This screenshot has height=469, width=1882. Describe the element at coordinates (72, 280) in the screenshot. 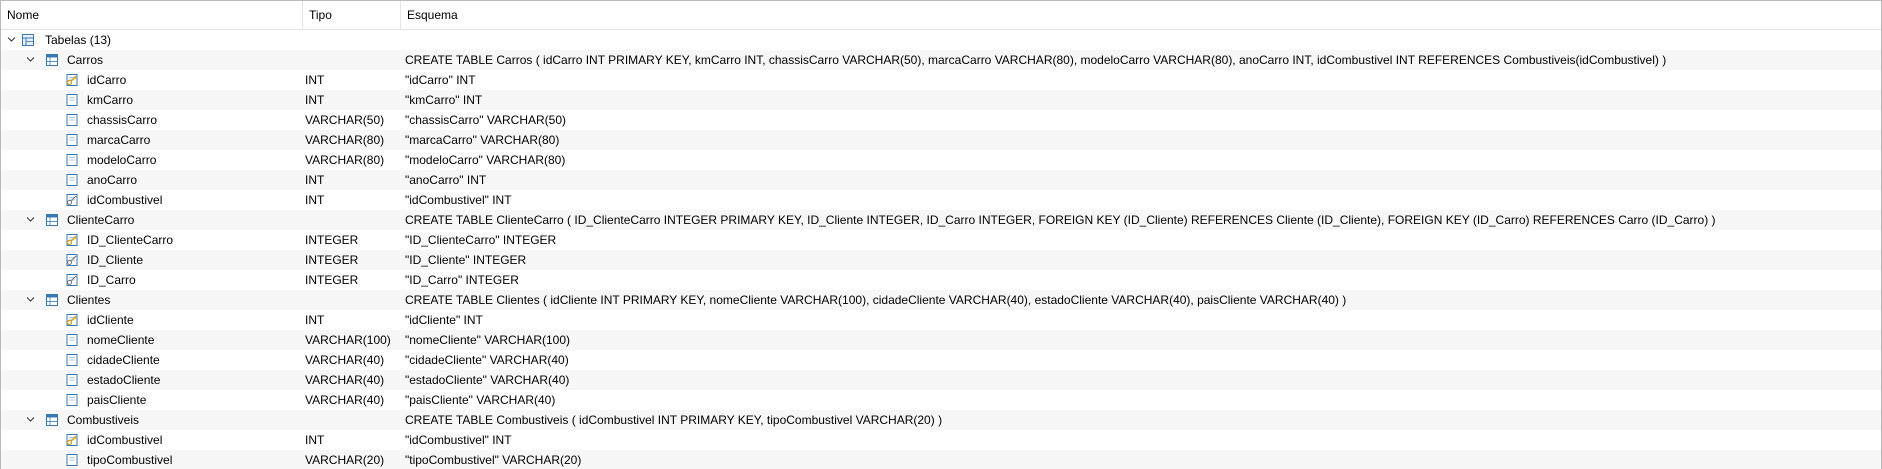

I see `foreign-key-icon` at that location.